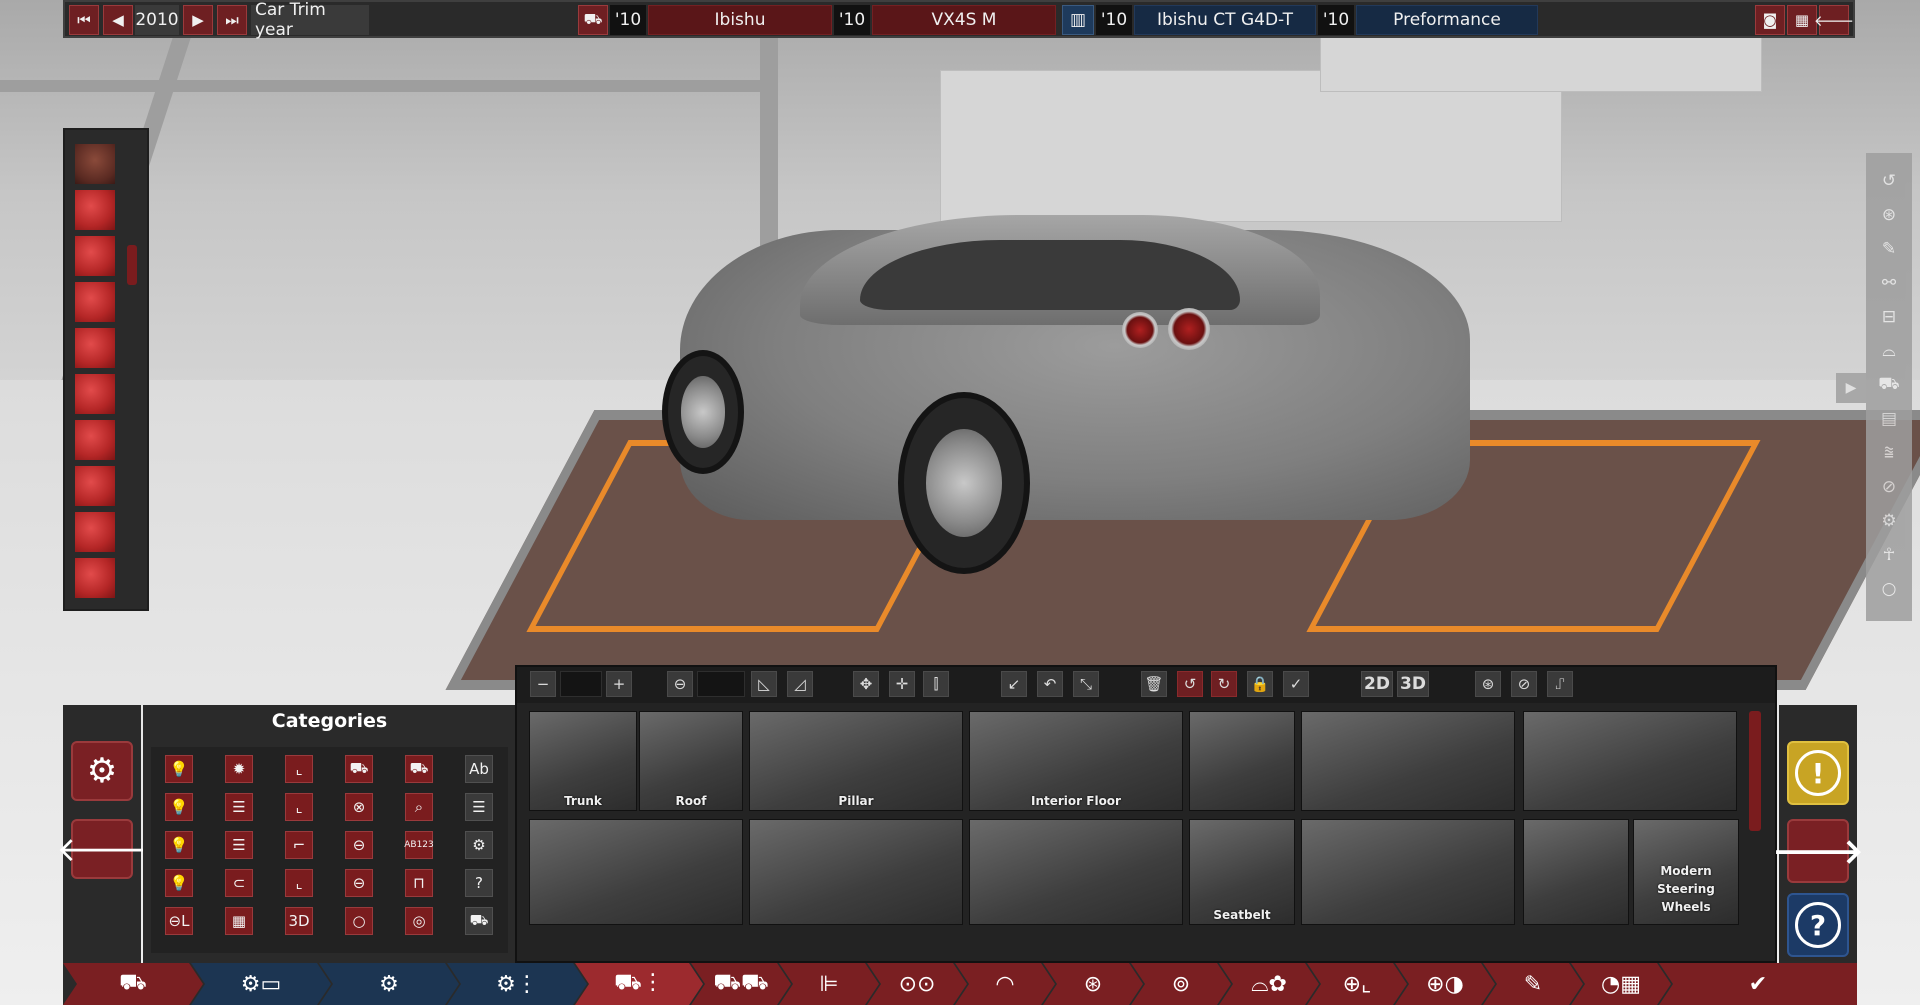 This screenshot has width=1920, height=1005. What do you see at coordinates (1889, 385) in the screenshot?
I see `car-side-icon: ⛟` at bounding box center [1889, 385].